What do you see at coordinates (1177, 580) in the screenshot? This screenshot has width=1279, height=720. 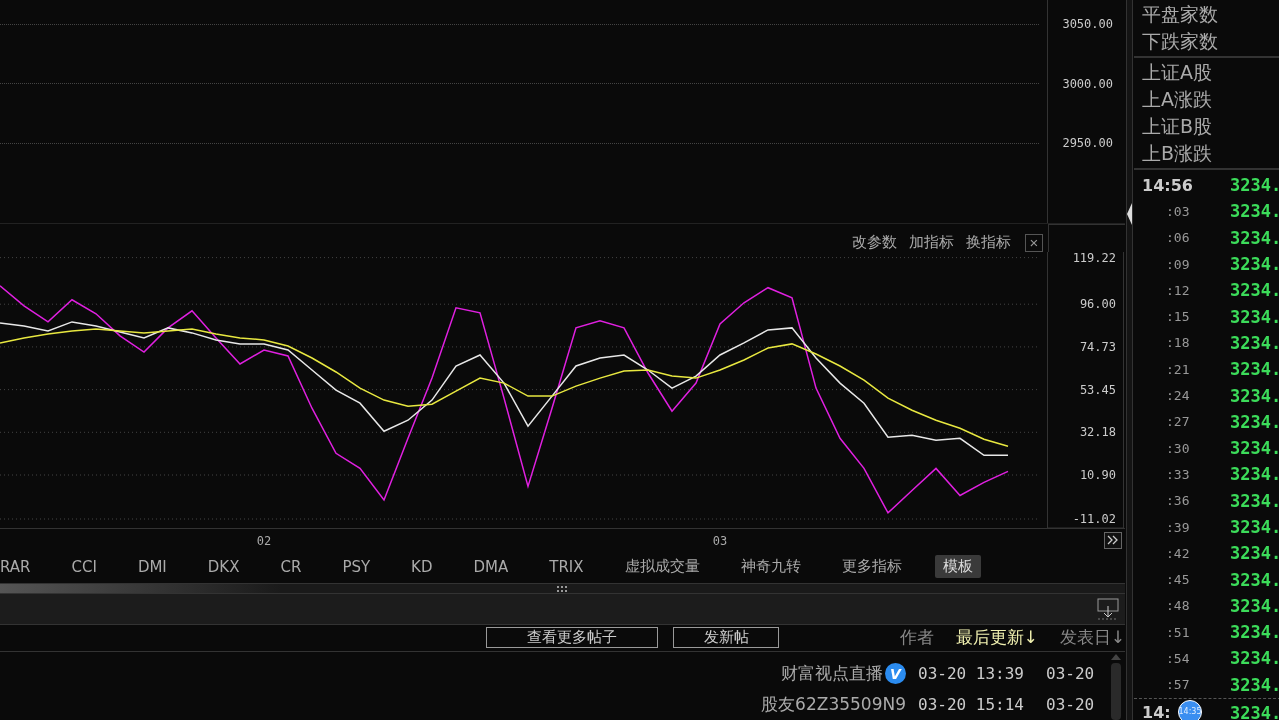 I see `tick-time: :45` at bounding box center [1177, 580].